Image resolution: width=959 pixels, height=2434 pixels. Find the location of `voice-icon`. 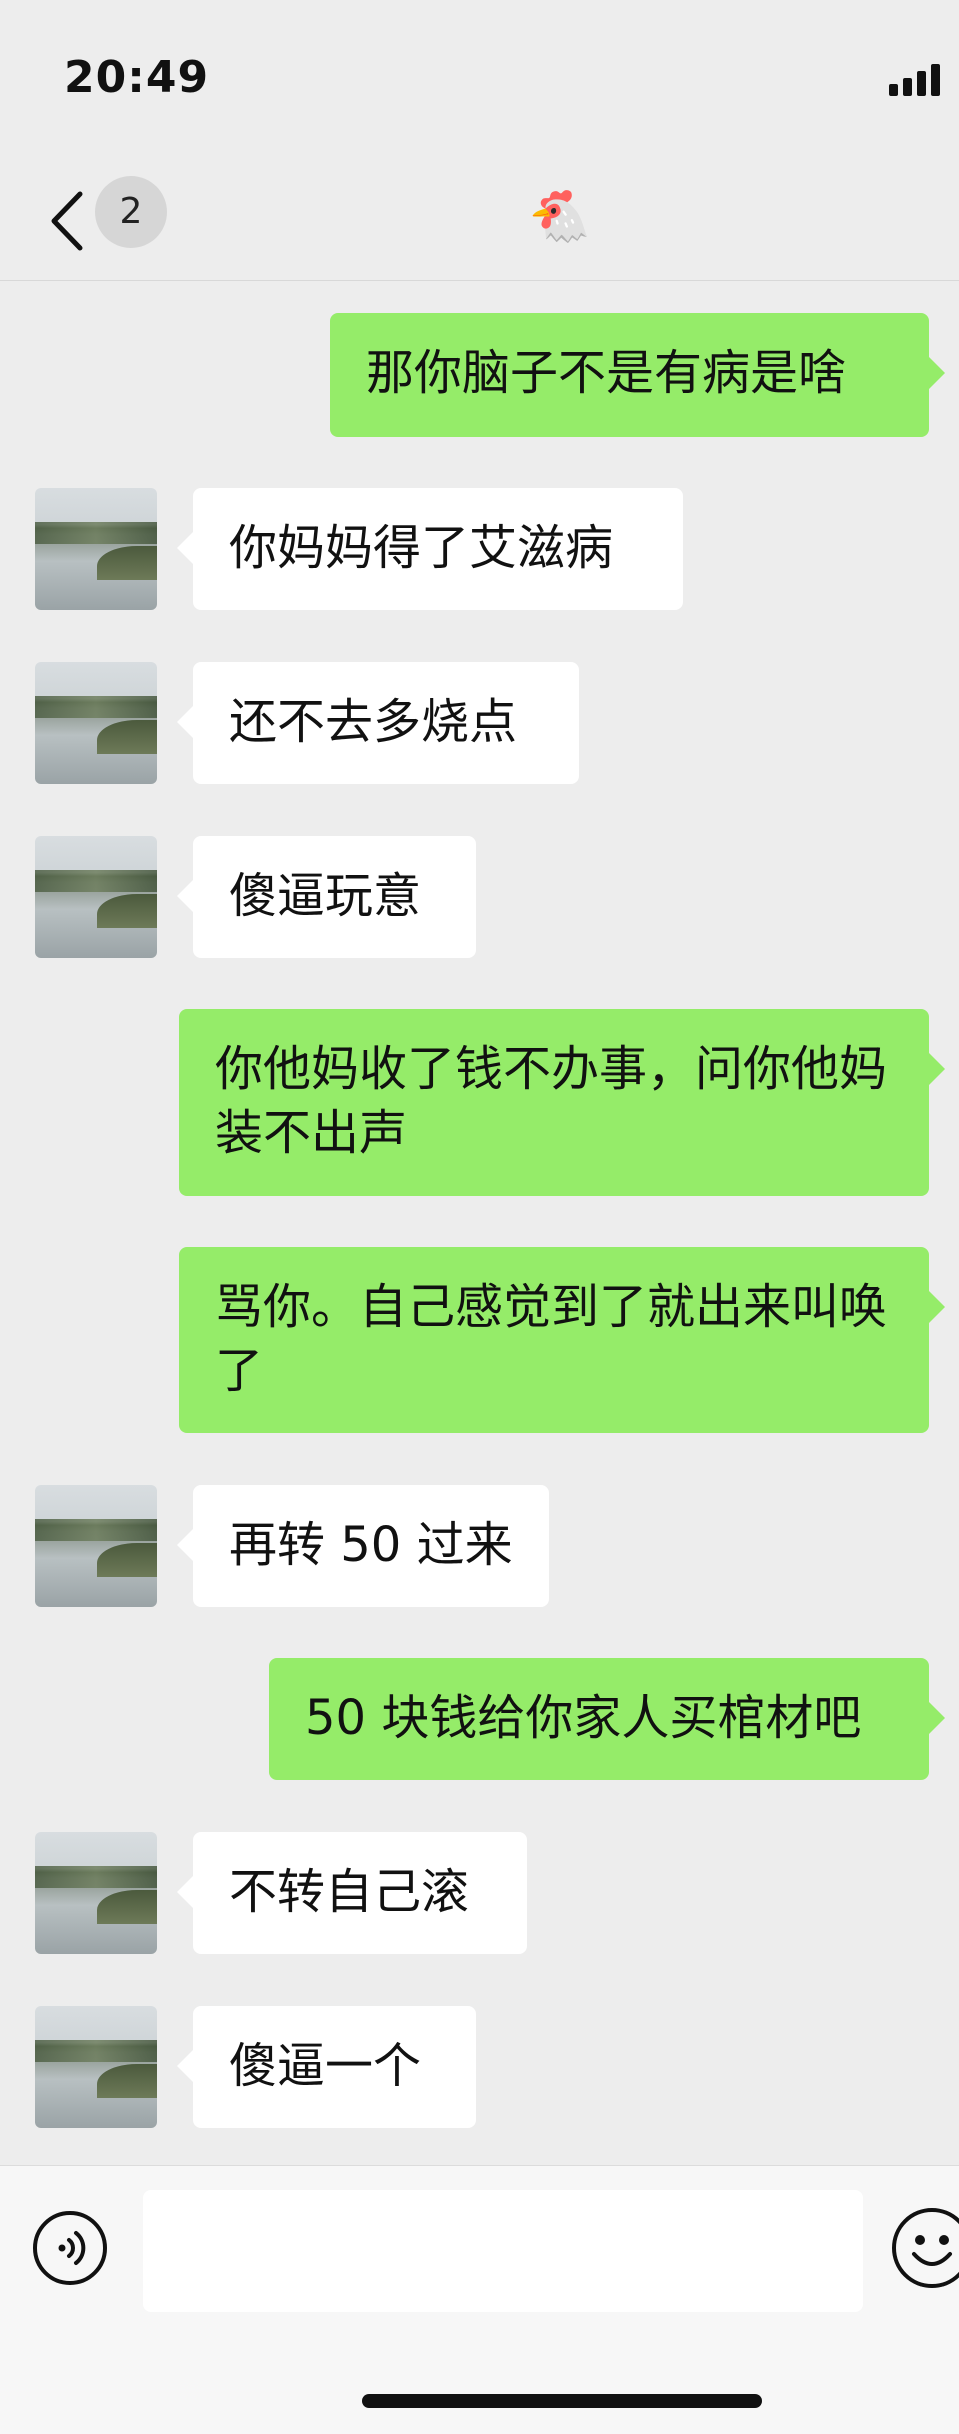

voice-icon is located at coordinates (70, 2248).